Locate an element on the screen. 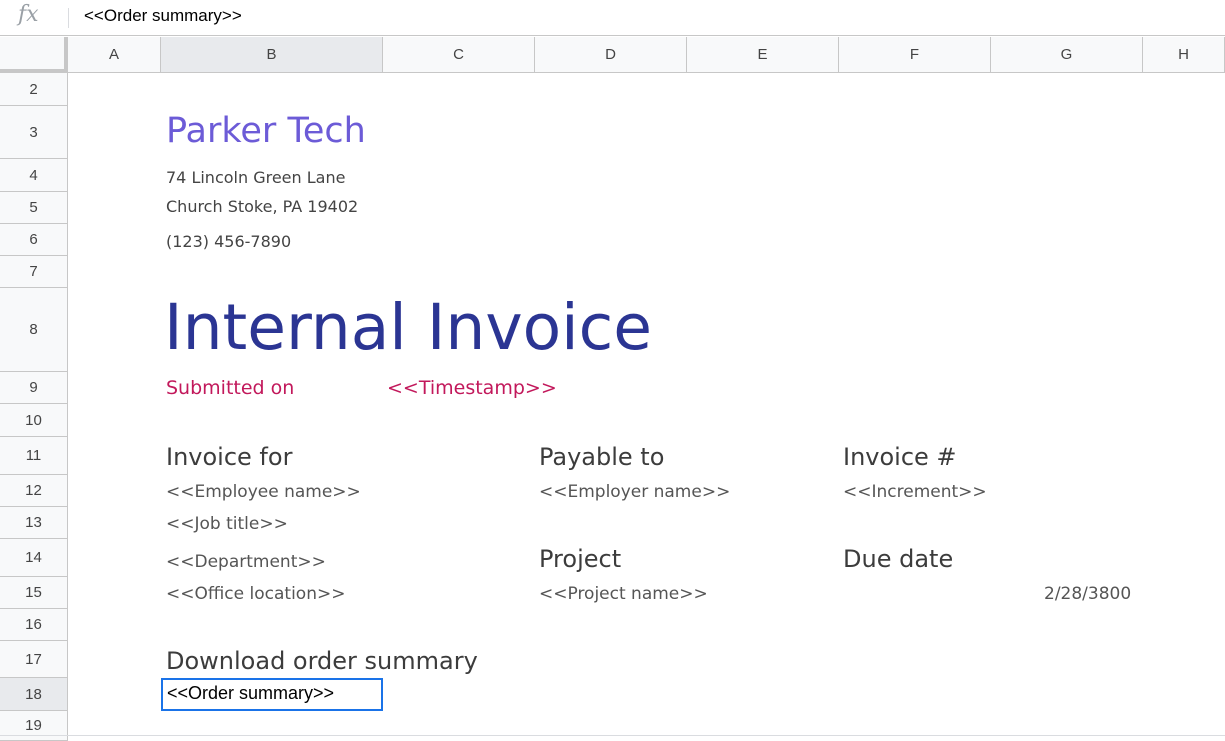  column-header-h: H is located at coordinates (1184, 55).